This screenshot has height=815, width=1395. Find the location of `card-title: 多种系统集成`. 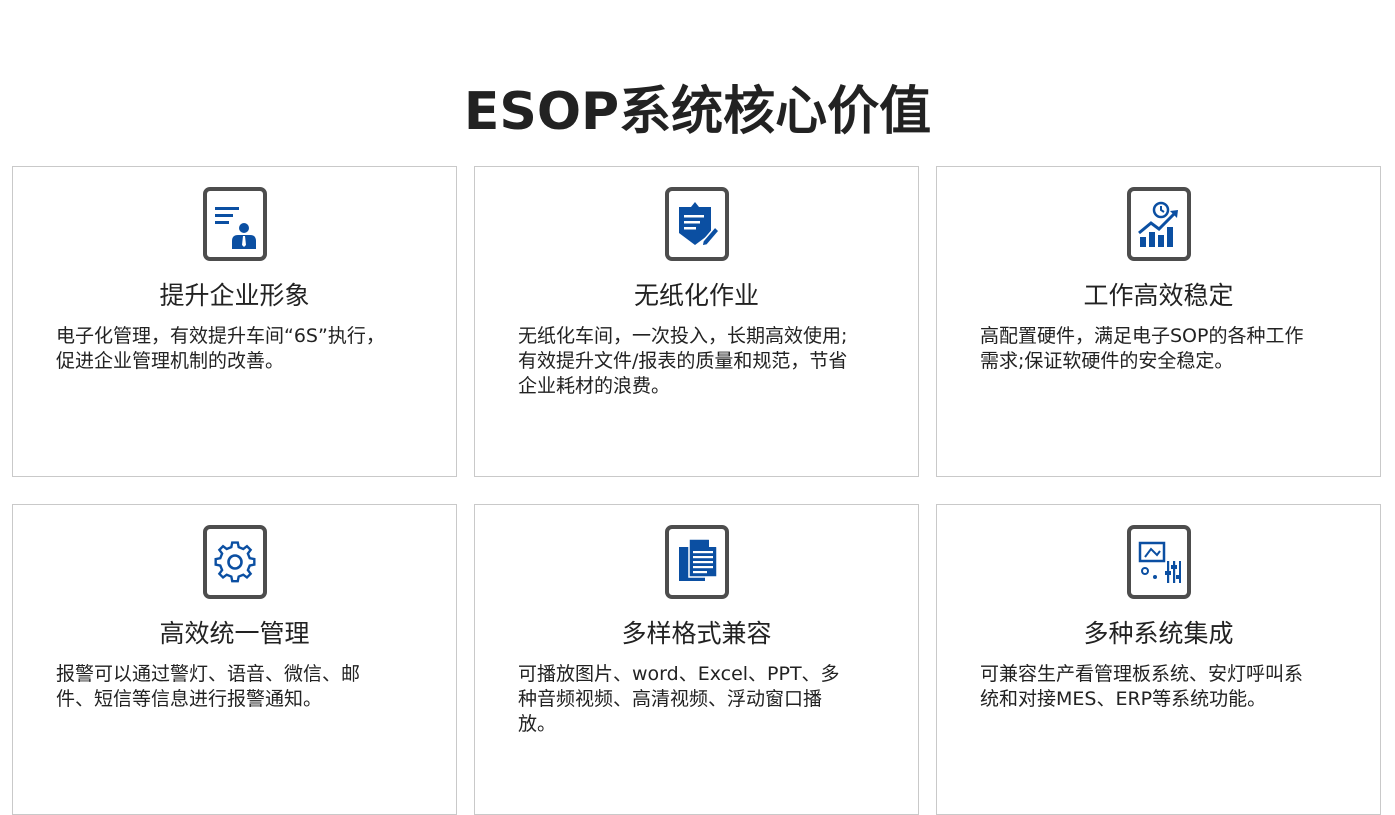

card-title: 多种系统集成 is located at coordinates (1158, 633).